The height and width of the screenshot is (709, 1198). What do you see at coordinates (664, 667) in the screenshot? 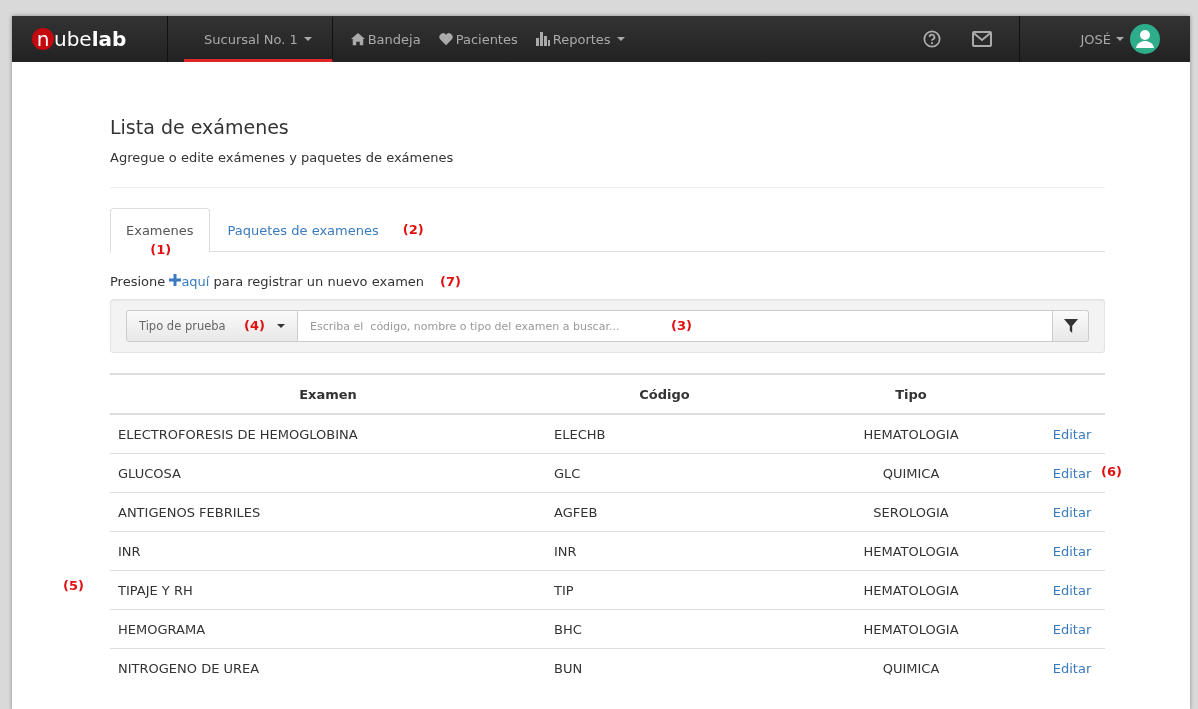
I see `table-cell: BUN` at bounding box center [664, 667].